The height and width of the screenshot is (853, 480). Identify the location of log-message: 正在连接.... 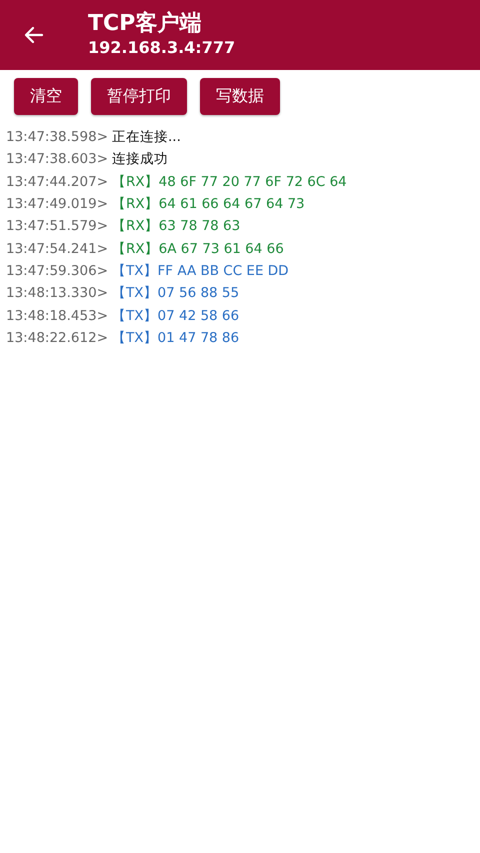
(146, 137).